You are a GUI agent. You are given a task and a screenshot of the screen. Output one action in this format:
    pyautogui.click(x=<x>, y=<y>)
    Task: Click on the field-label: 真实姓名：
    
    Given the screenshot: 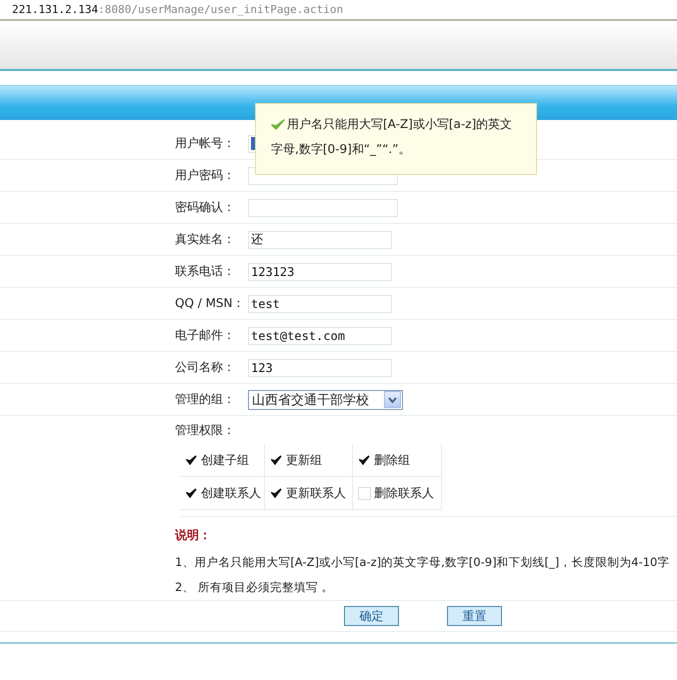 What is the action you would take?
    pyautogui.click(x=205, y=239)
    